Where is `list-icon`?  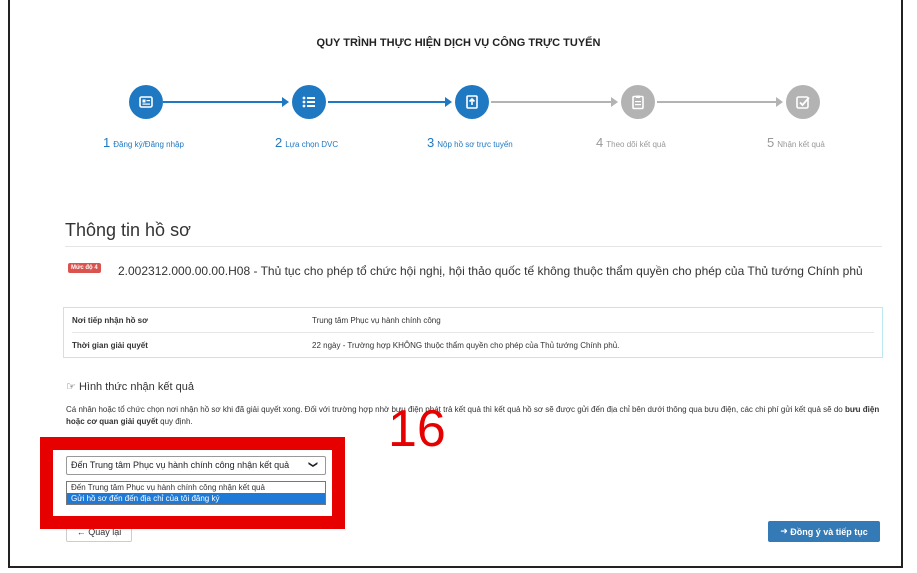 list-icon is located at coordinates (308, 102).